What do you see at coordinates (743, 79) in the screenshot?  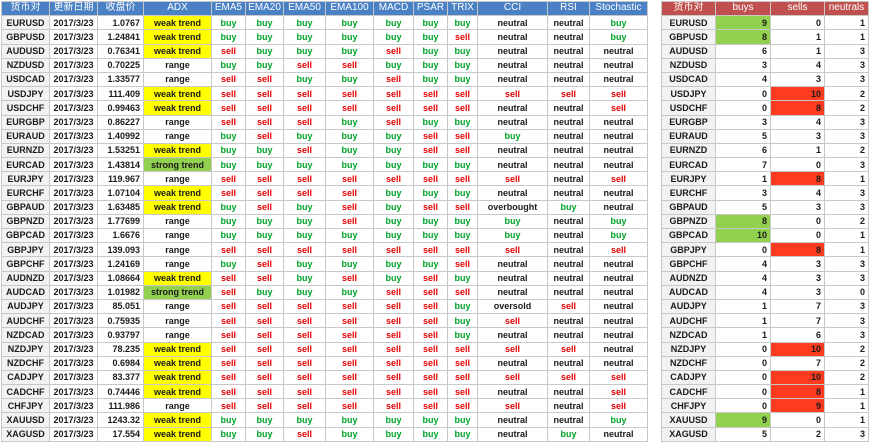 I see `summary-cell-buys: 4` at bounding box center [743, 79].